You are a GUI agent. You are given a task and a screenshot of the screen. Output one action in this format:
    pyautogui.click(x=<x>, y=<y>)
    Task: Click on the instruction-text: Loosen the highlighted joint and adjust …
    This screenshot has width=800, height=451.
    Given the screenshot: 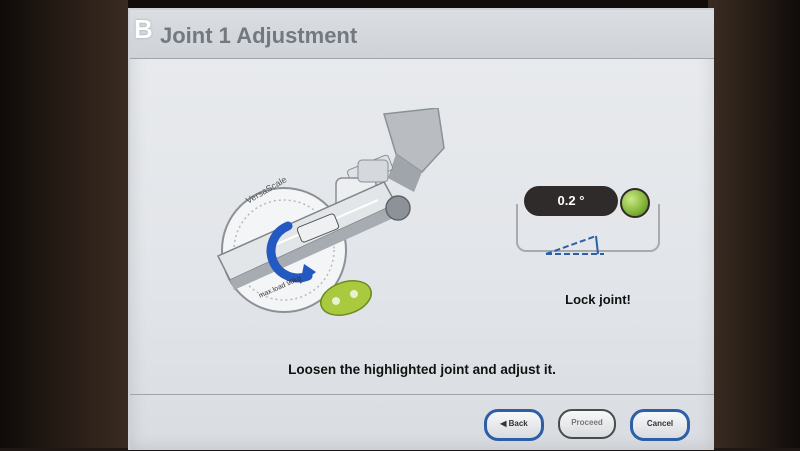 What is the action you would take?
    pyautogui.click(x=422, y=369)
    